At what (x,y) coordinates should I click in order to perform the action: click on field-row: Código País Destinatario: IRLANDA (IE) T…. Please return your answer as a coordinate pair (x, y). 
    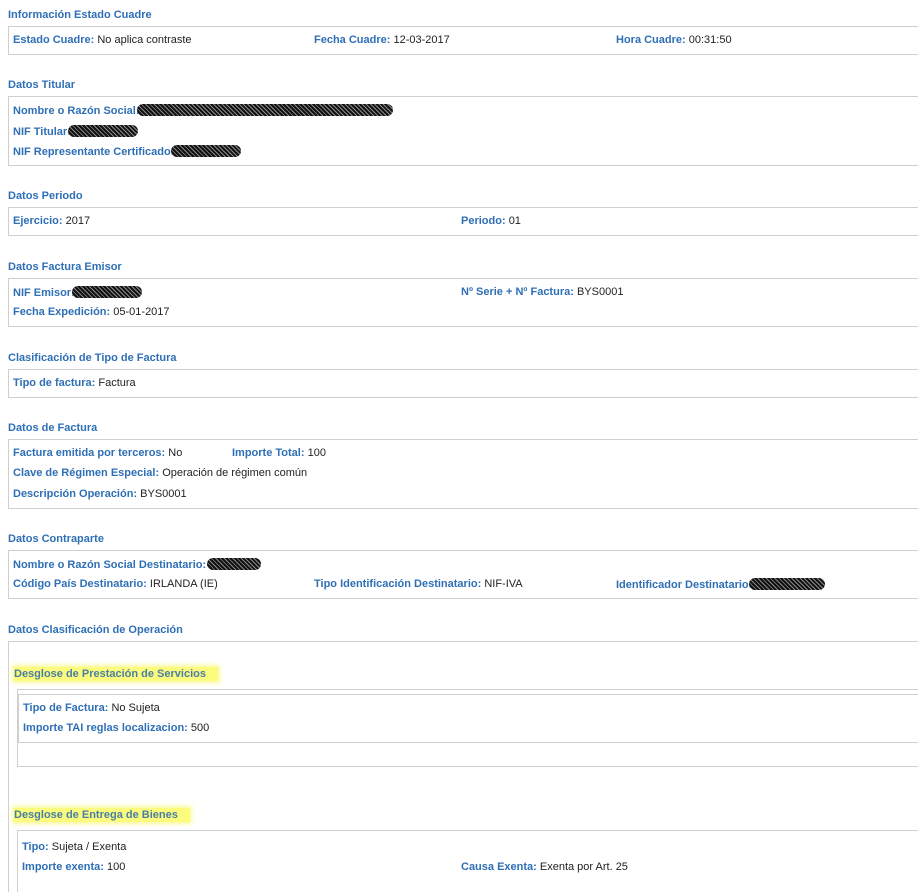
    Looking at the image, I should click on (465, 585).